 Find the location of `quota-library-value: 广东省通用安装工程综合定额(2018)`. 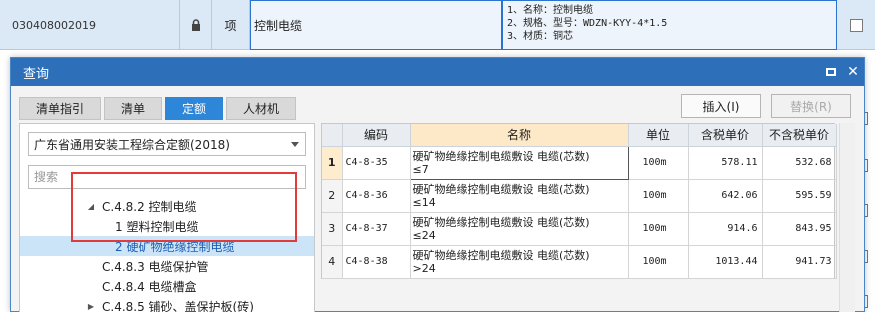

quota-library-value: 广东省通用安装工程综合定额(2018) is located at coordinates (132, 144).